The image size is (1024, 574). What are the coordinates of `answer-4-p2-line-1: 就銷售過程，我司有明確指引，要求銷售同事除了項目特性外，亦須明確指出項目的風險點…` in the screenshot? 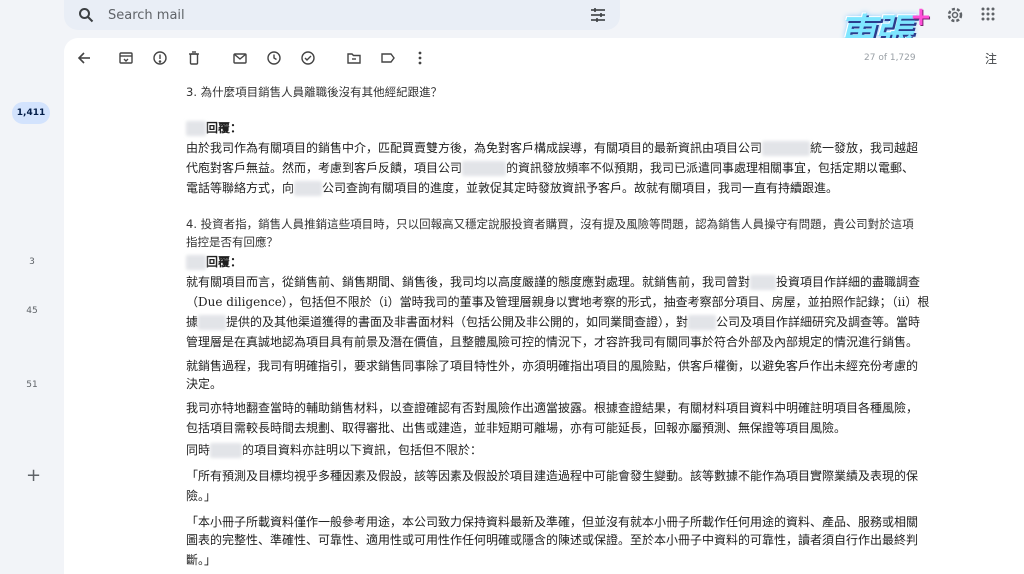 It's located at (552, 366).